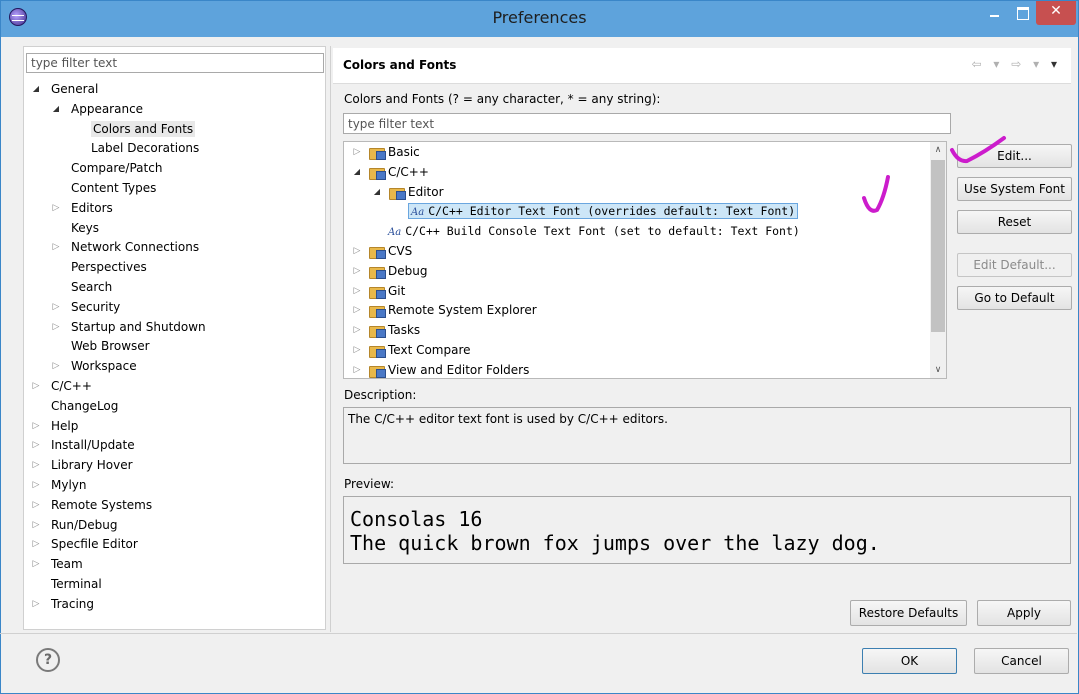 The image size is (1079, 694). I want to click on font-tree-item-remote-system-explorer: ▷ Remote System Explorer, so click(444, 310).